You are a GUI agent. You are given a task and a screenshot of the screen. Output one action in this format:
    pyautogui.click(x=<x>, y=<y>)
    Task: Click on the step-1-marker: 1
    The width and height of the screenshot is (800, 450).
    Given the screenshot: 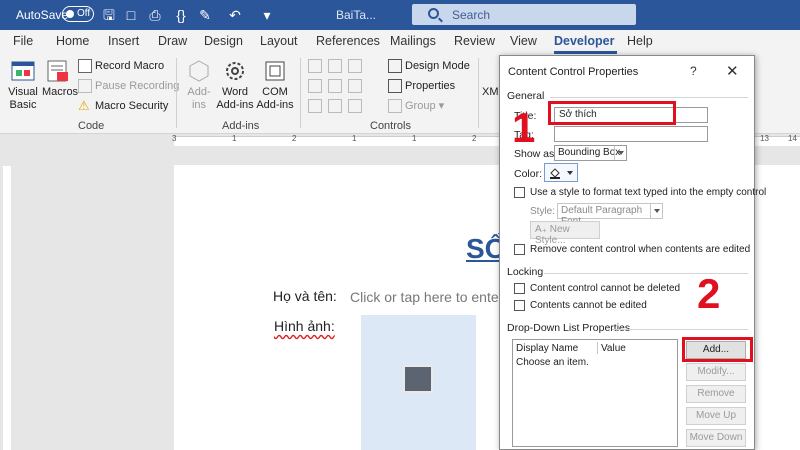 What is the action you would take?
    pyautogui.click(x=524, y=127)
    